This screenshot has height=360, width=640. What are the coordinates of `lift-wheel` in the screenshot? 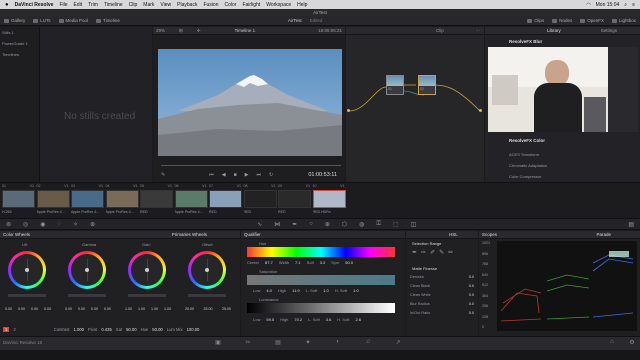 It's located at (27, 270).